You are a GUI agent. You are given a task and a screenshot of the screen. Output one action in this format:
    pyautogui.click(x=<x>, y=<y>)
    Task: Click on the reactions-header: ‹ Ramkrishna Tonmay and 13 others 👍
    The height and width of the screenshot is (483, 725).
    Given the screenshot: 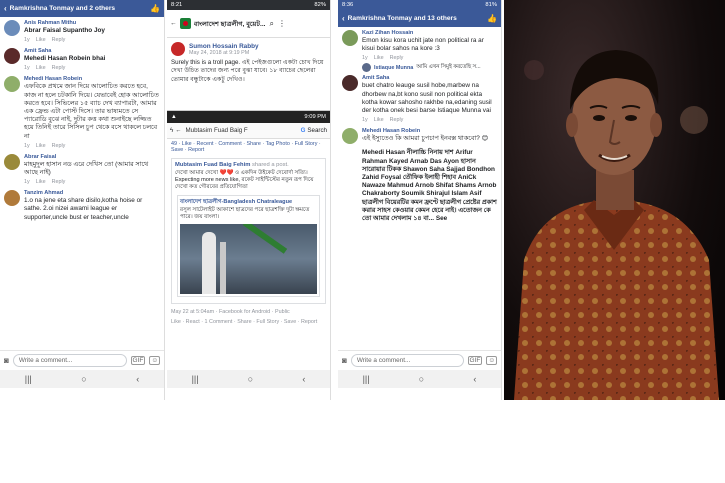 What is the action you would take?
    pyautogui.click(x=419, y=18)
    